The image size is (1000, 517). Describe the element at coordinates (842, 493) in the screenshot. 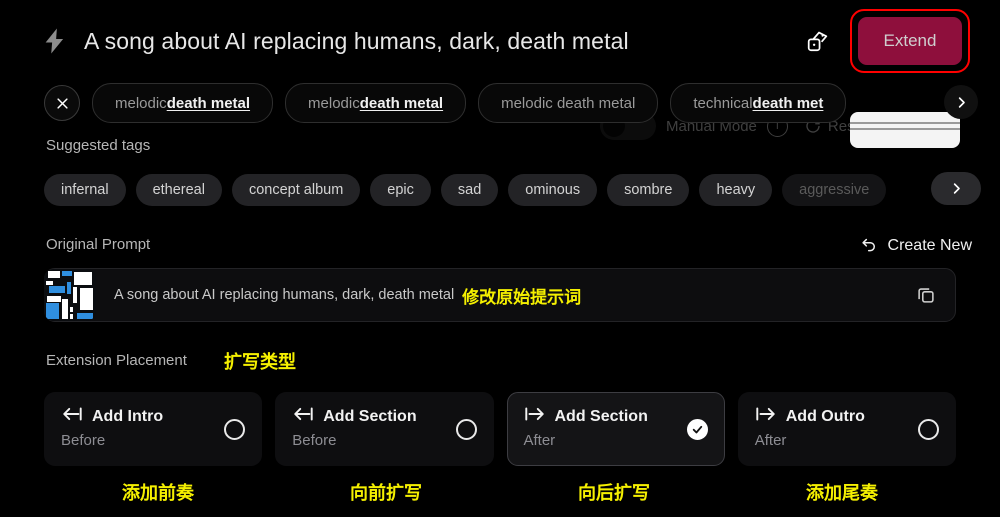

I see `placement-annotation: 添加尾奏` at that location.